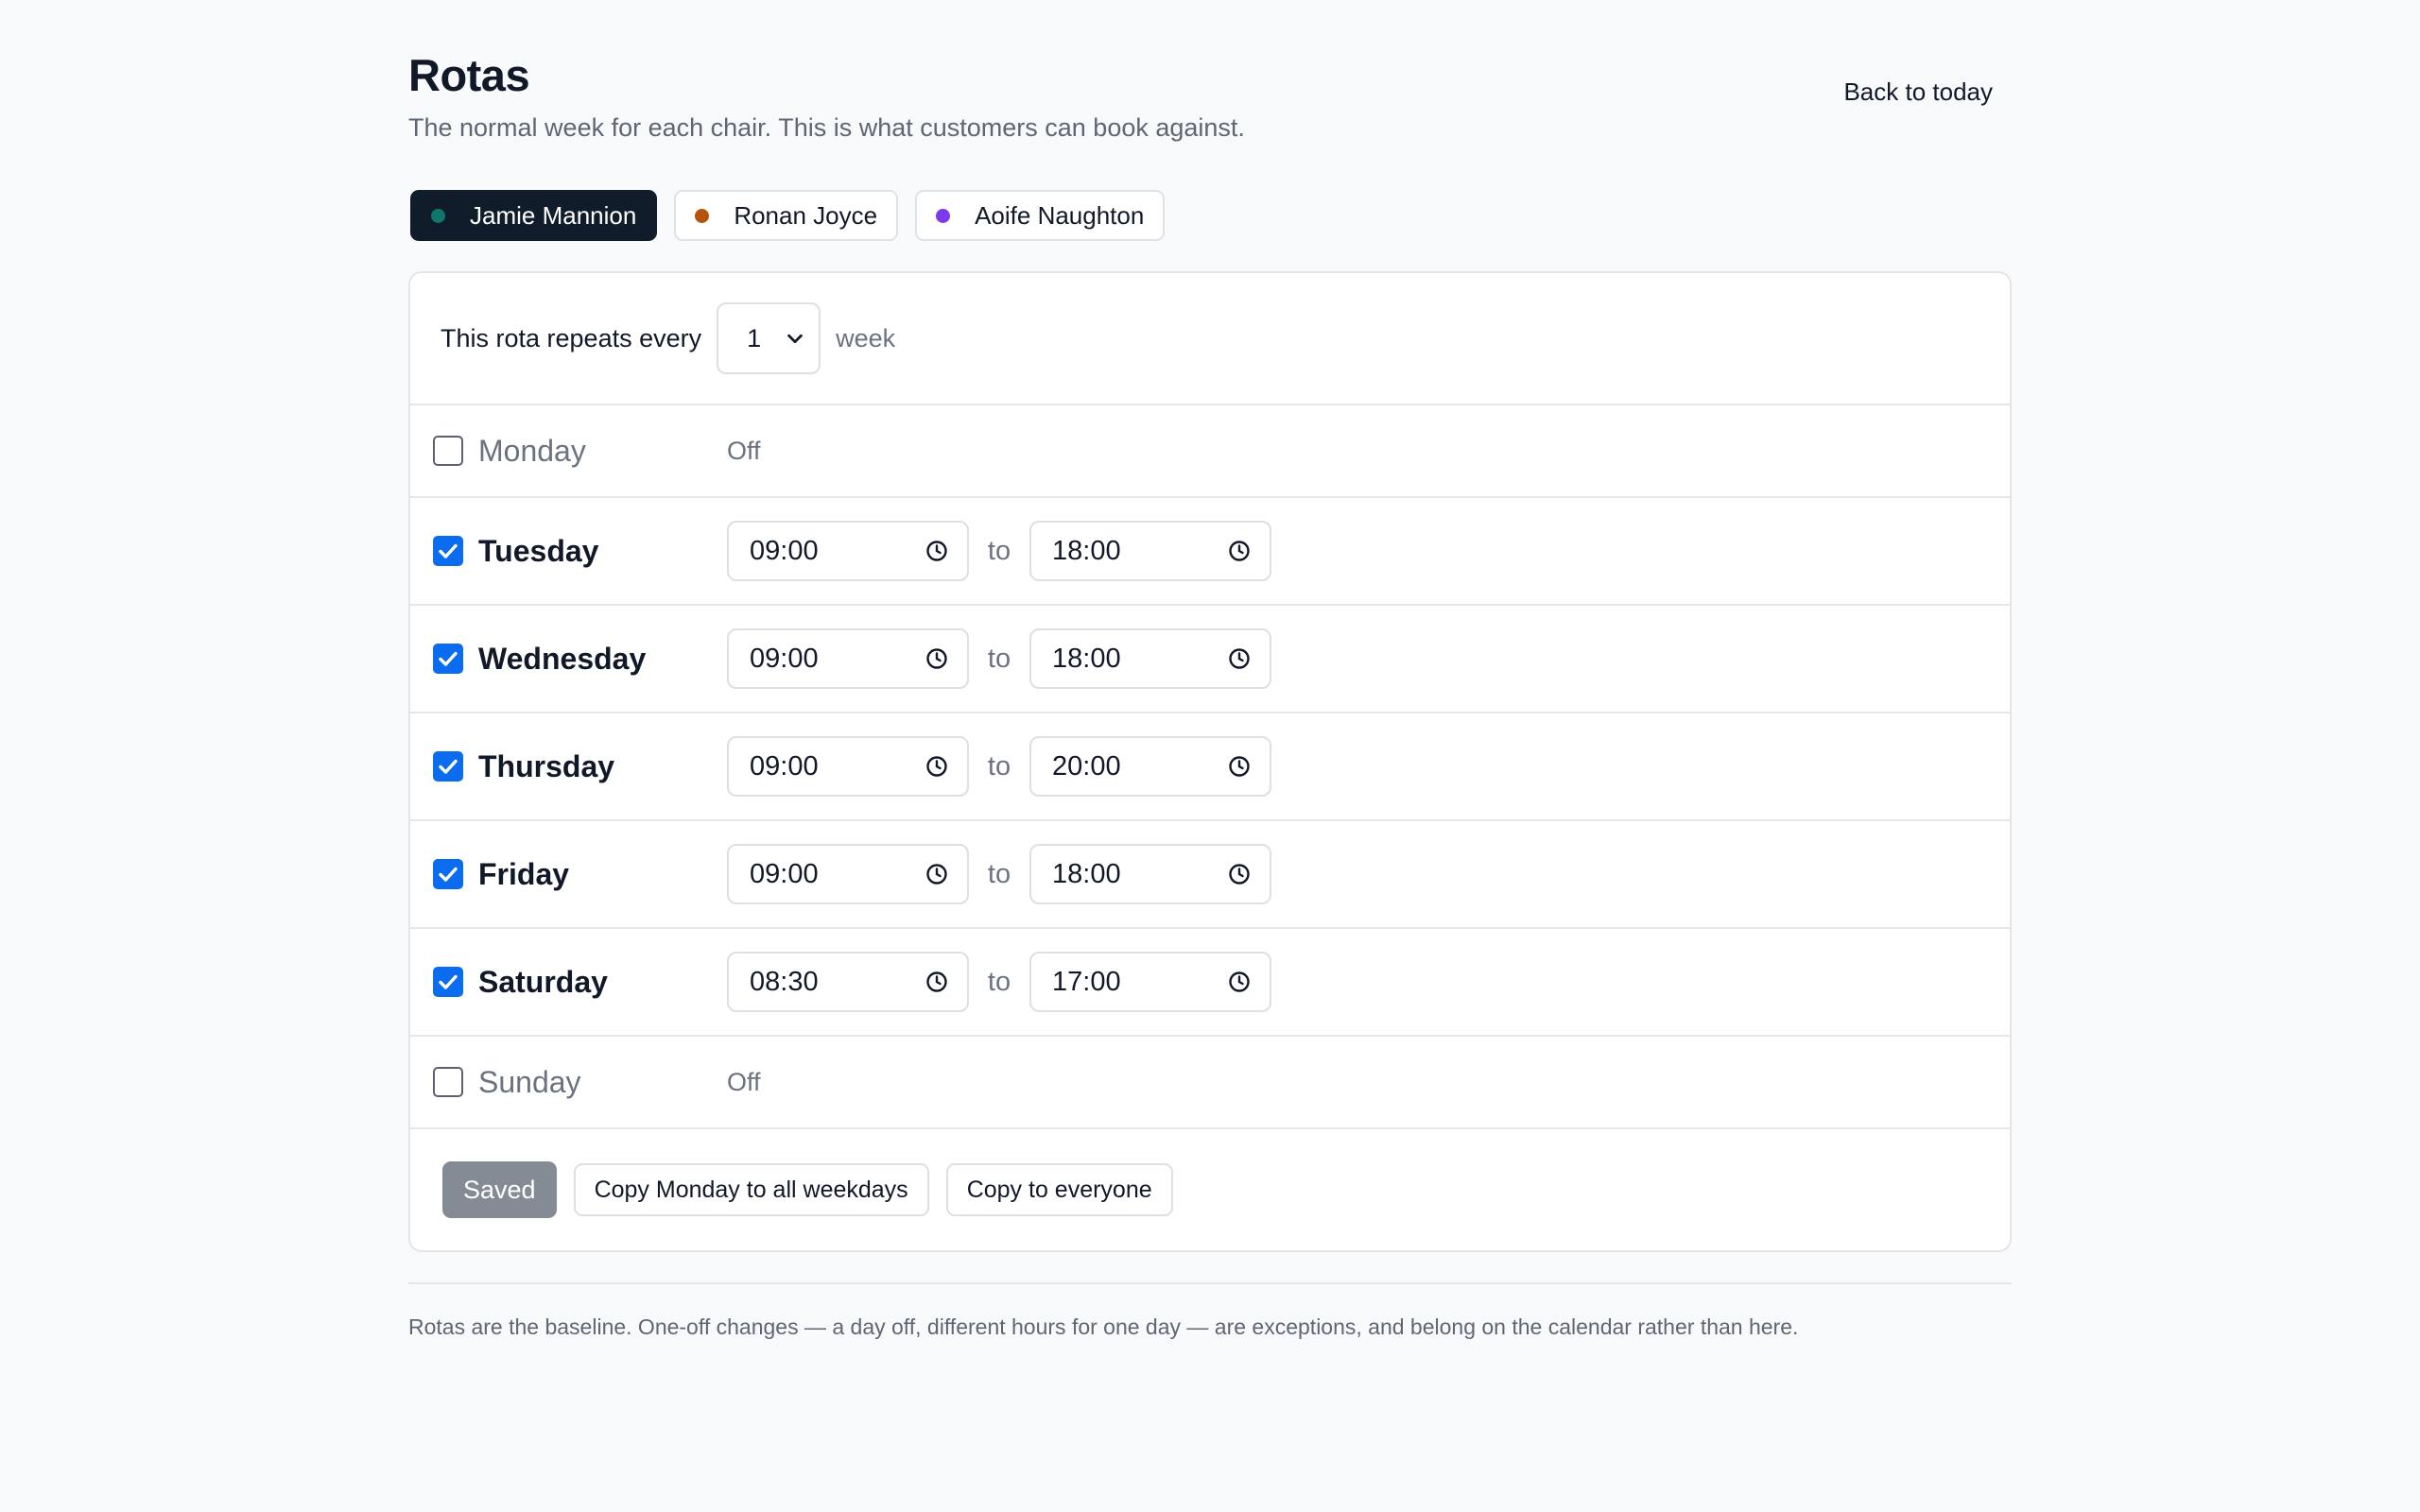  I want to click on footer-divider, so click(1210, 1283).